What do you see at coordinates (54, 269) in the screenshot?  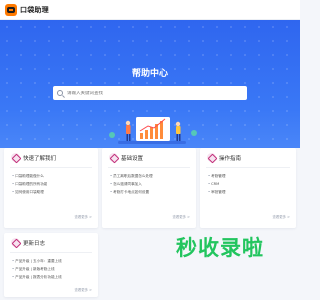 I see `list-item: 产品升级 | 新版考勤上线` at bounding box center [54, 269].